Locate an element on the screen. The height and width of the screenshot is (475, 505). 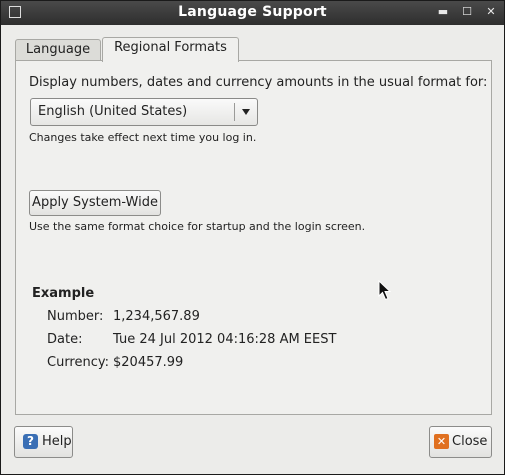
date-label: Date: is located at coordinates (65, 339).